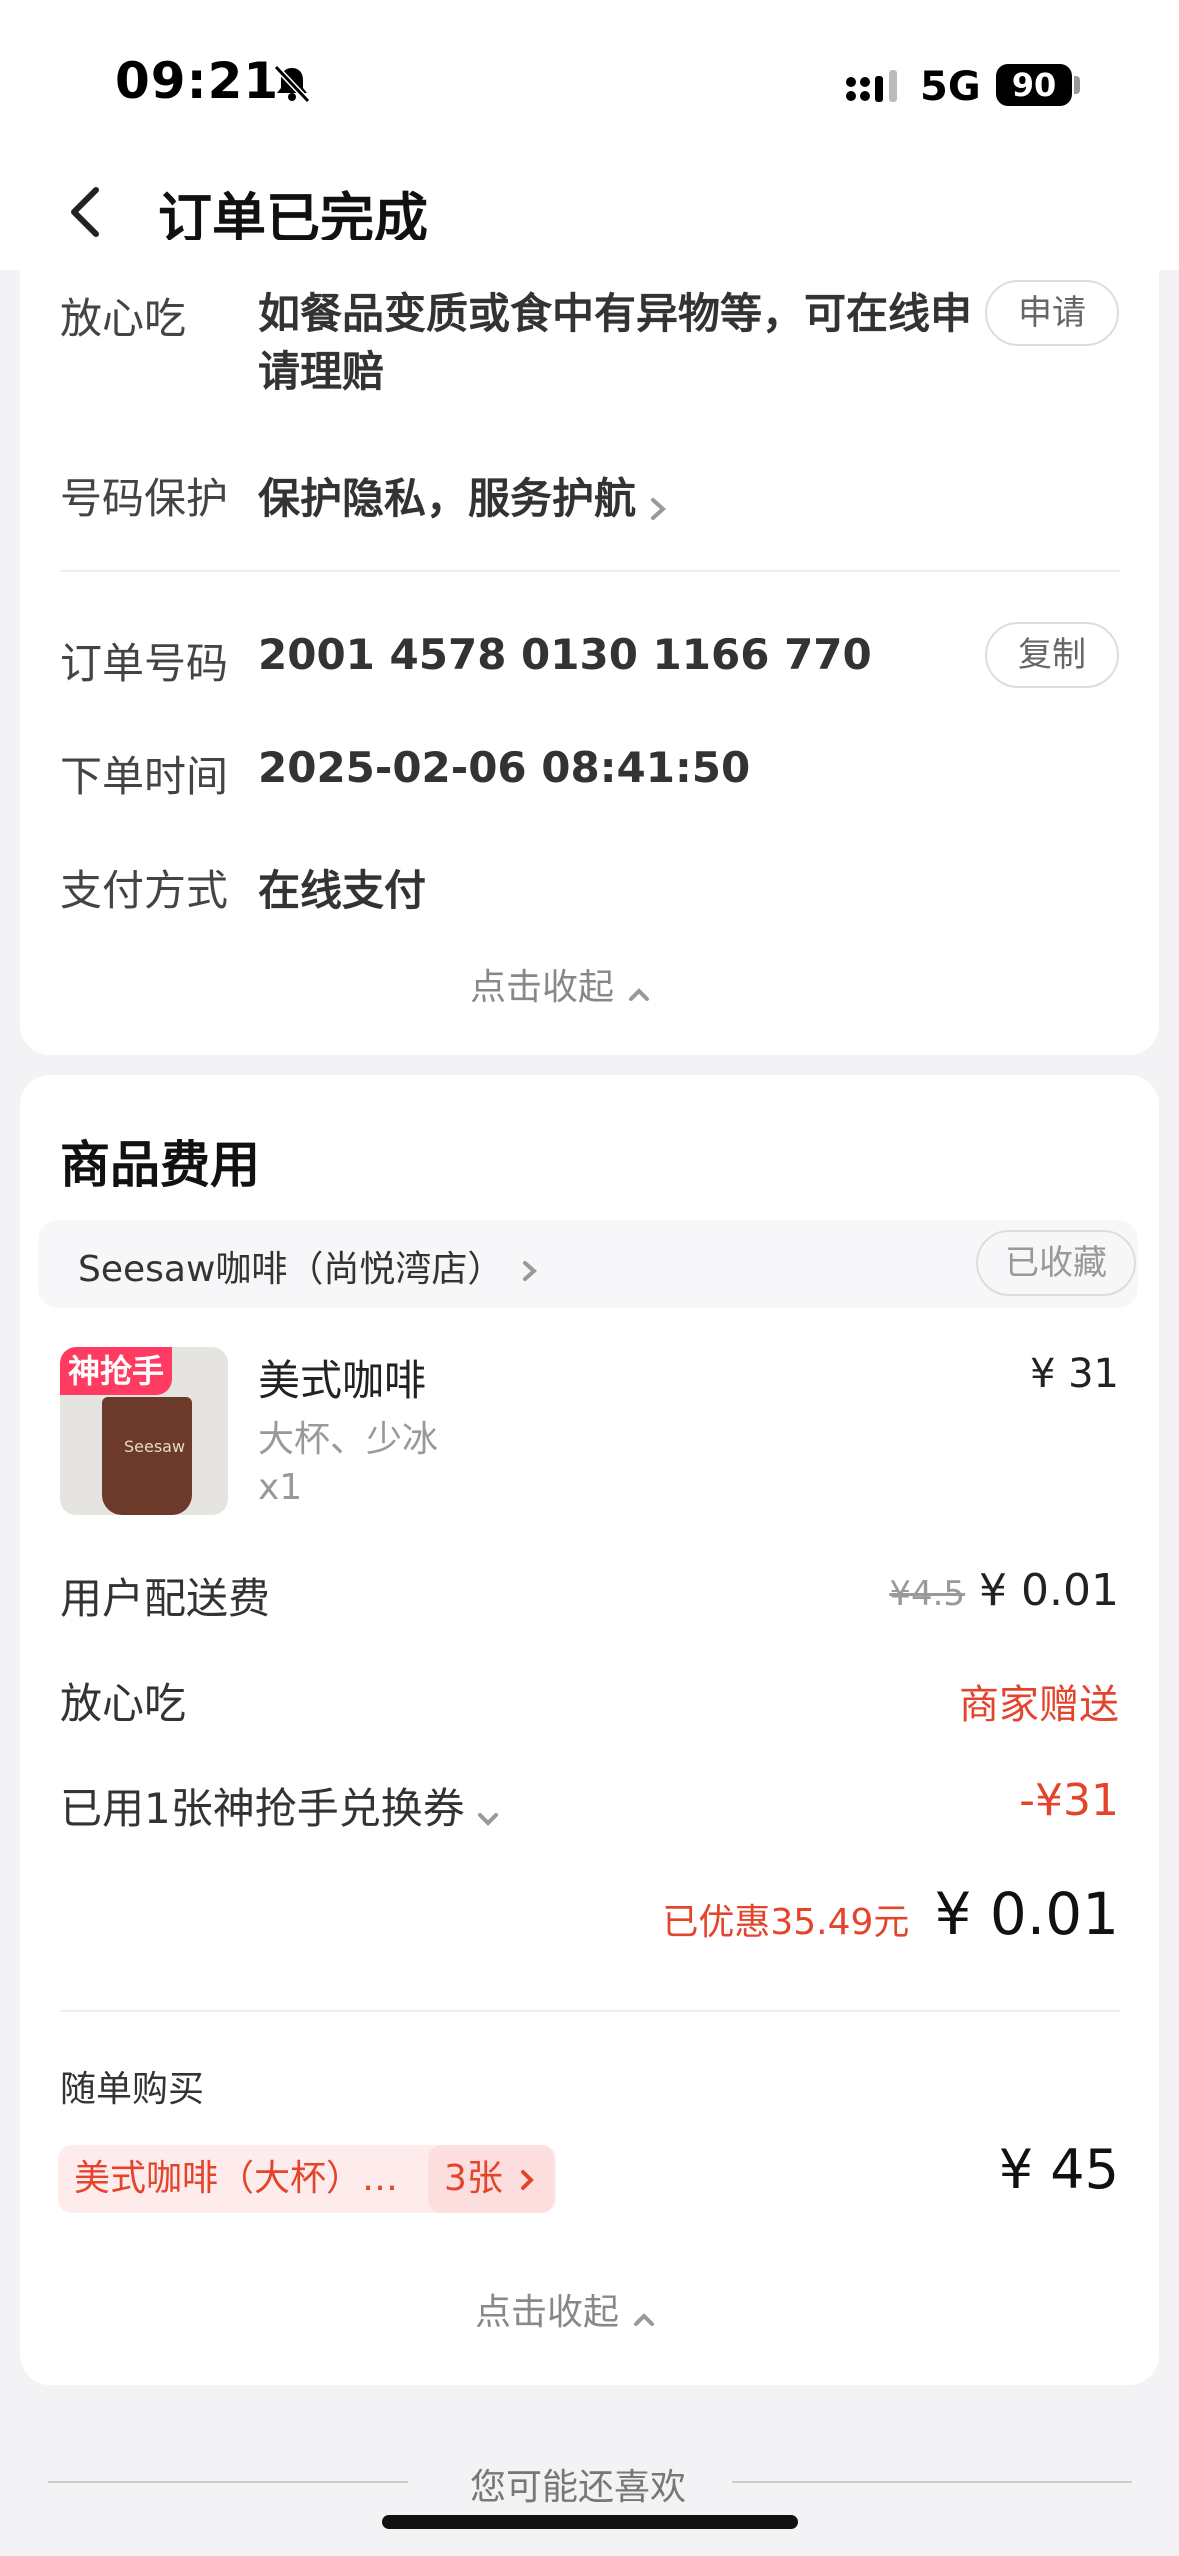  What do you see at coordinates (1052, 655) in the screenshot?
I see `copy-button: 复制` at bounding box center [1052, 655].